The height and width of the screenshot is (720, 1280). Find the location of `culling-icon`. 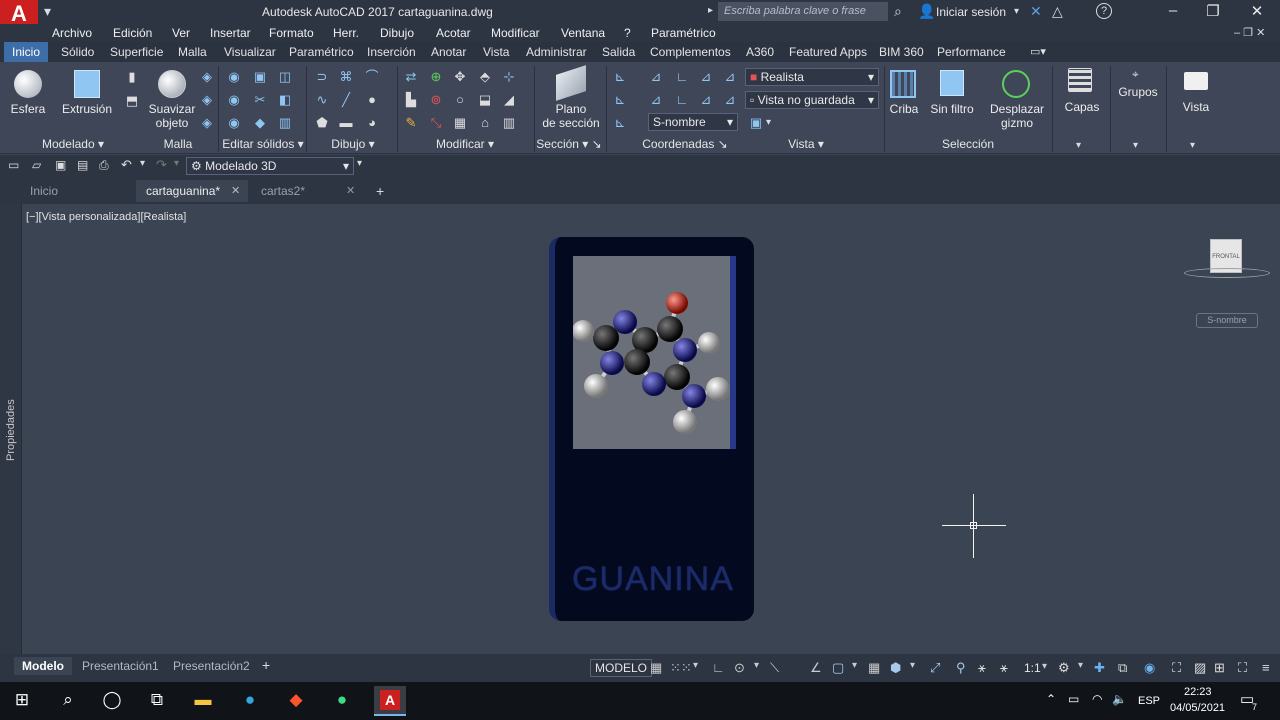

culling-icon is located at coordinates (903, 84).